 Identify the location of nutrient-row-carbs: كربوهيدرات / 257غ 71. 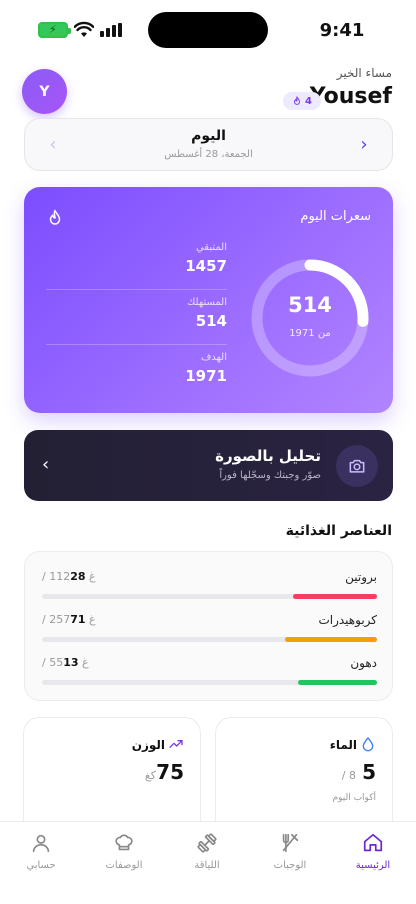
(209, 628).